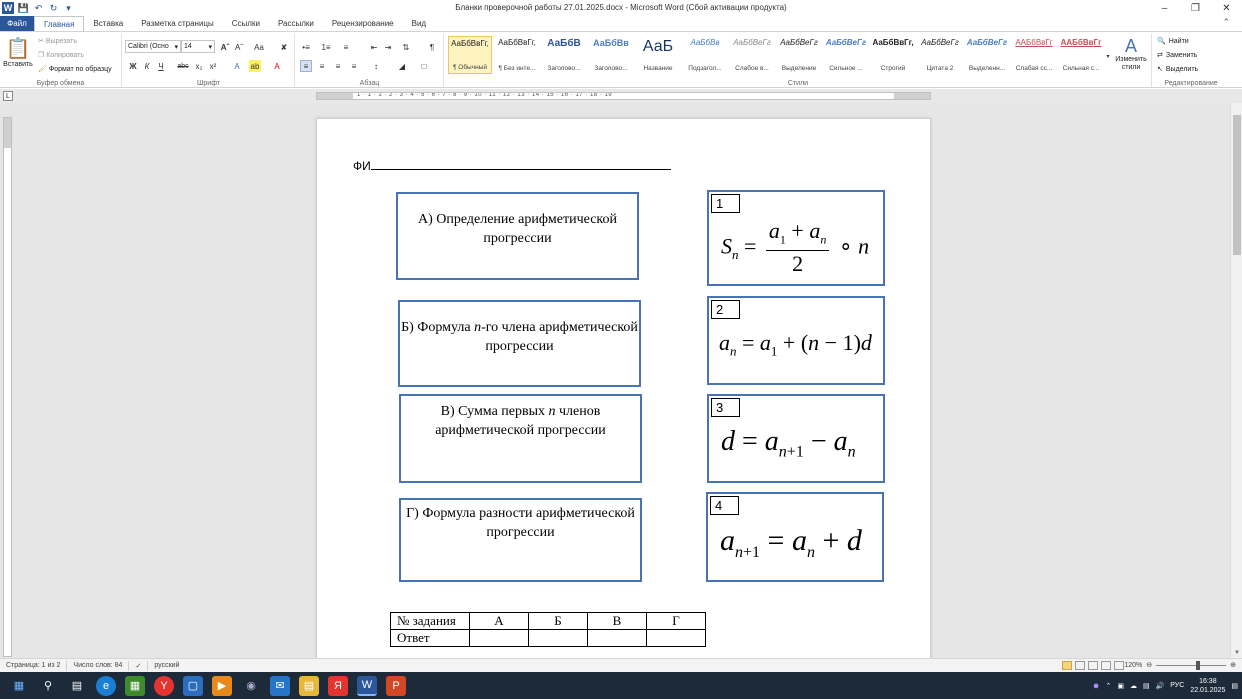 Image resolution: width=1242 pixels, height=699 pixels. Describe the element at coordinates (1173, 41) in the screenshot. I see `find-button: 🔍 Найти` at that location.